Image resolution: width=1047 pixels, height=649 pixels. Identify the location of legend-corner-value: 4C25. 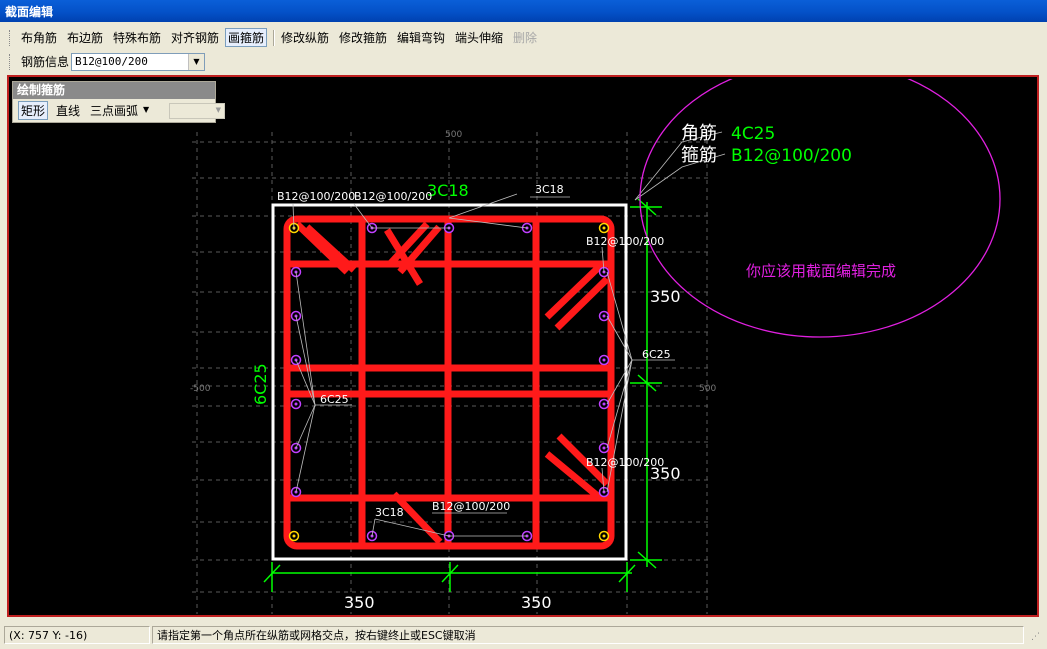
(753, 134).